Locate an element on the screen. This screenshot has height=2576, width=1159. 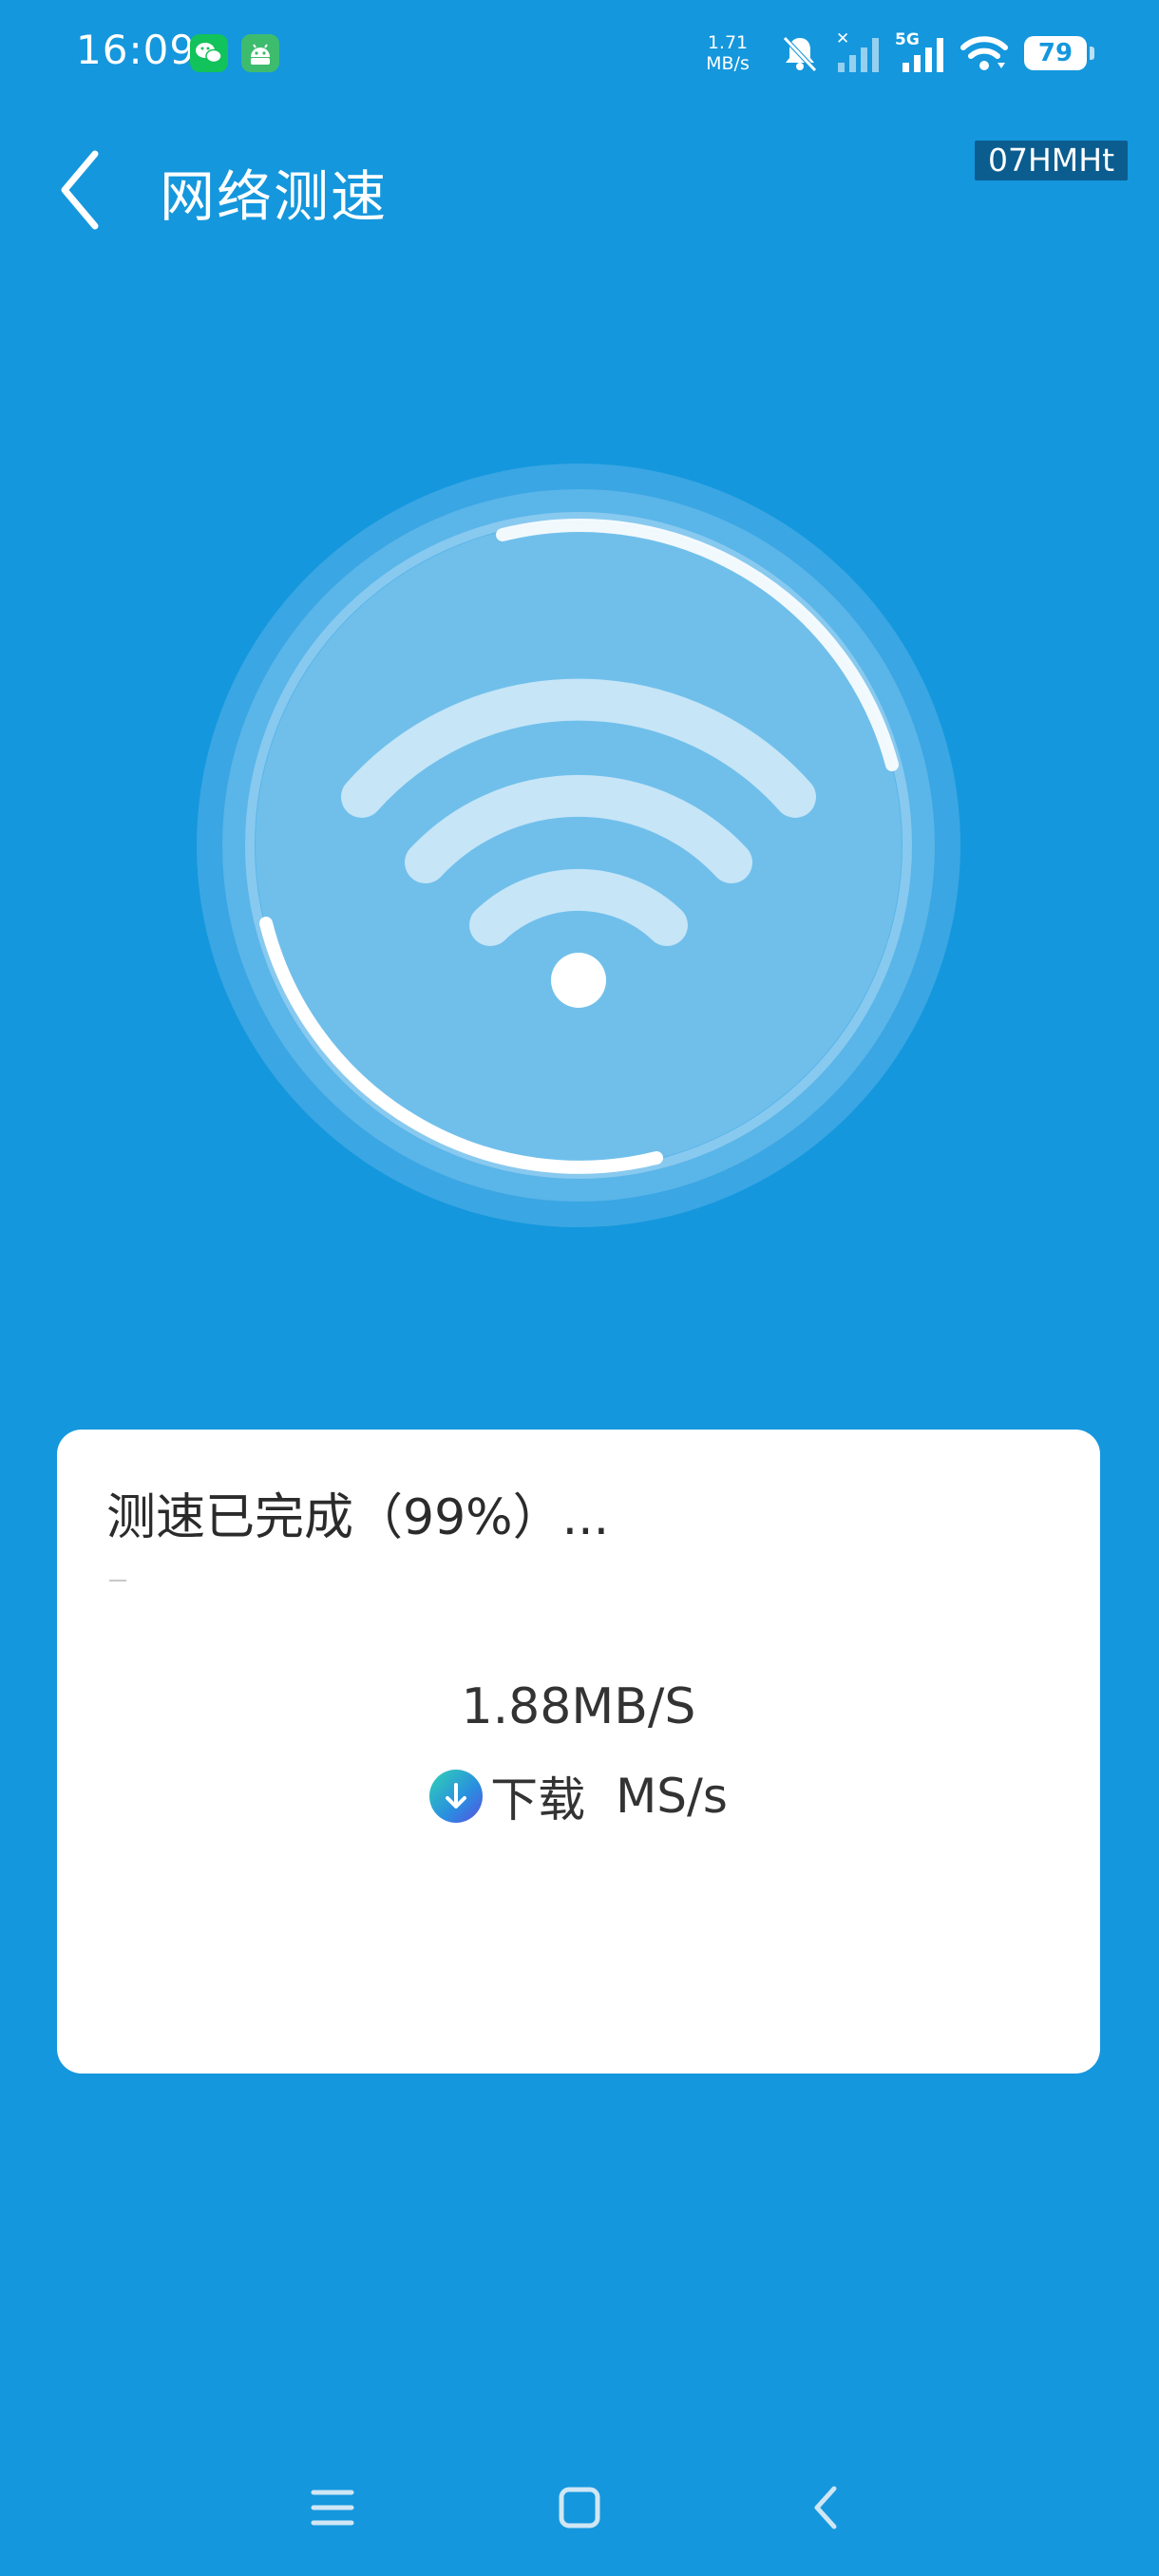
battery-icon: 79 is located at coordinates (1059, 53).